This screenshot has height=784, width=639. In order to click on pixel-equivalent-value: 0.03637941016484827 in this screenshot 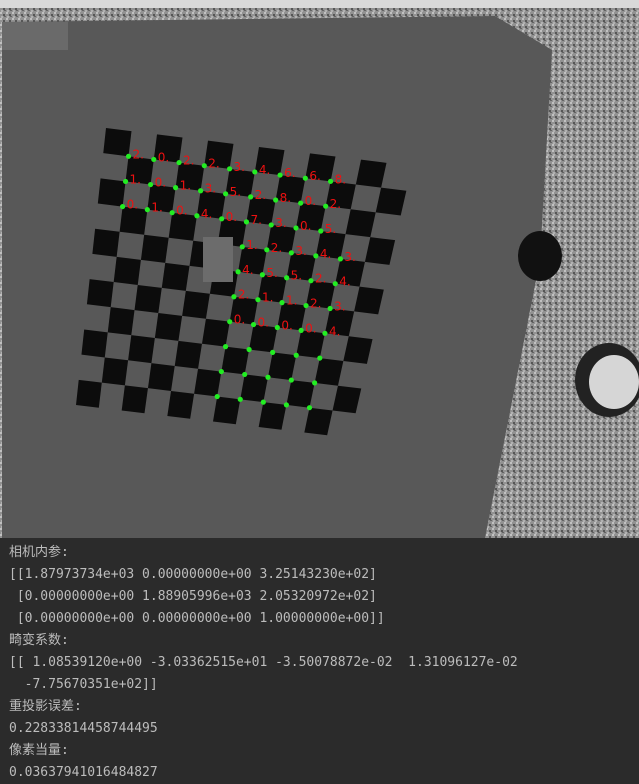, I will do `click(83, 772)`.